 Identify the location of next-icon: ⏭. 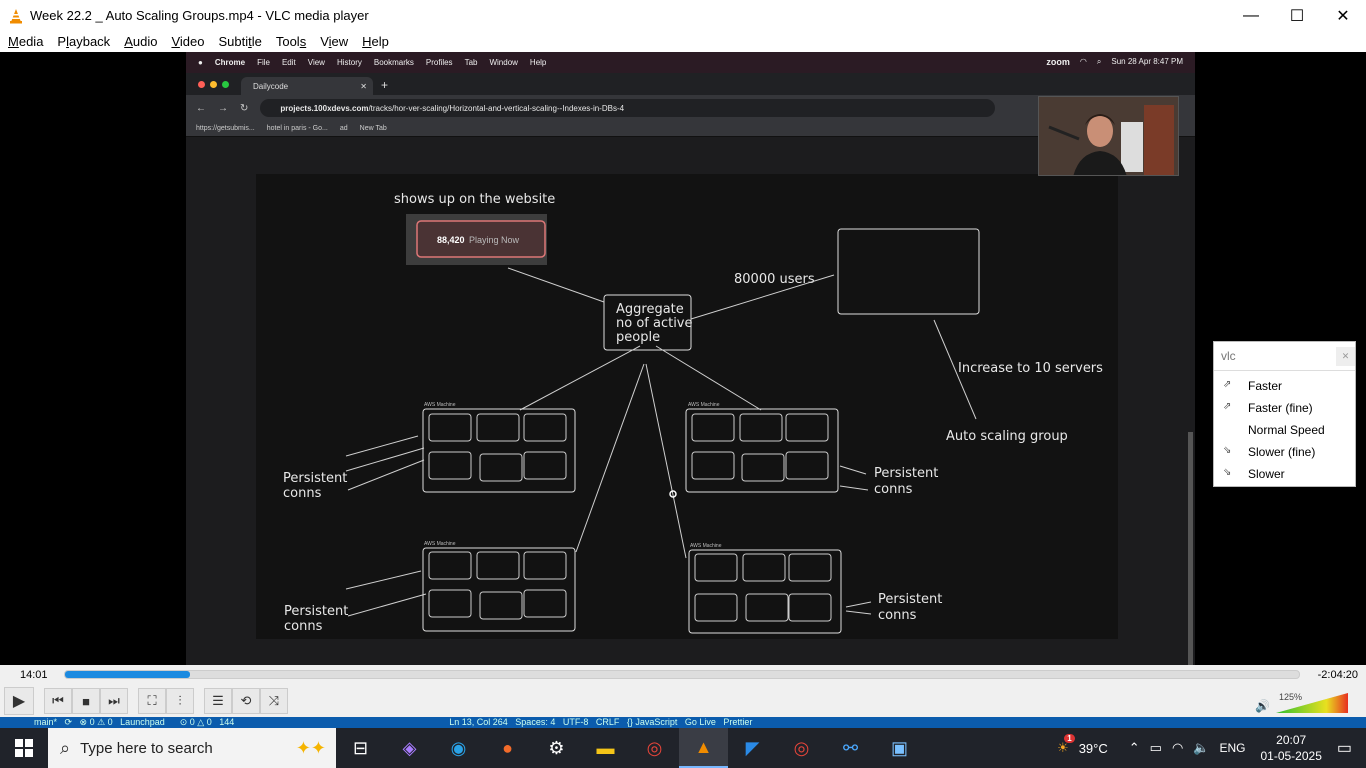
(114, 700).